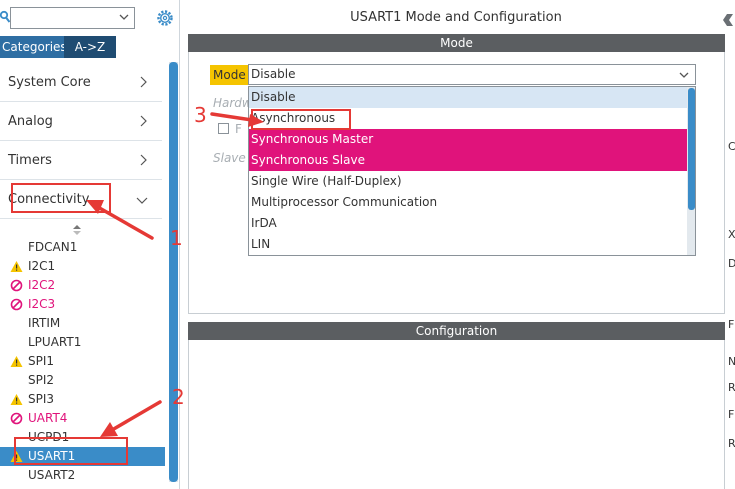 This screenshot has width=735, height=489. What do you see at coordinates (30, 121) in the screenshot?
I see `category-label: Analog` at bounding box center [30, 121].